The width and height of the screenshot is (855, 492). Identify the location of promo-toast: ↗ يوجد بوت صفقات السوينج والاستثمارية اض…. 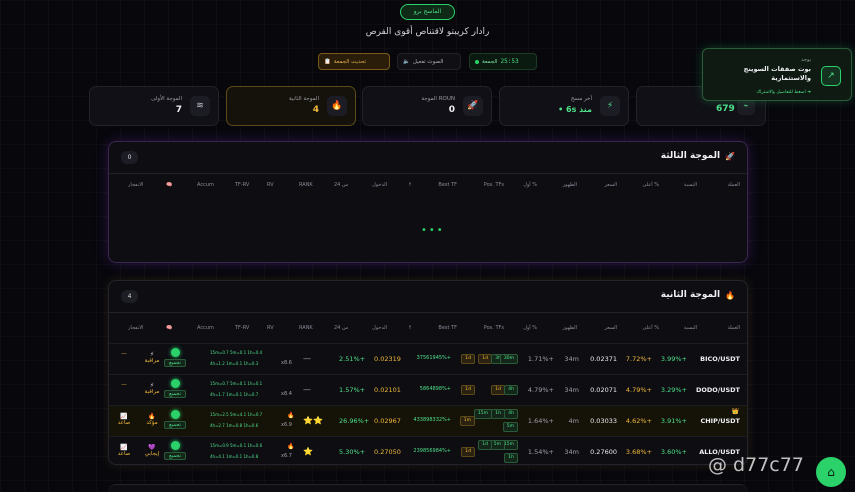
(777, 74).